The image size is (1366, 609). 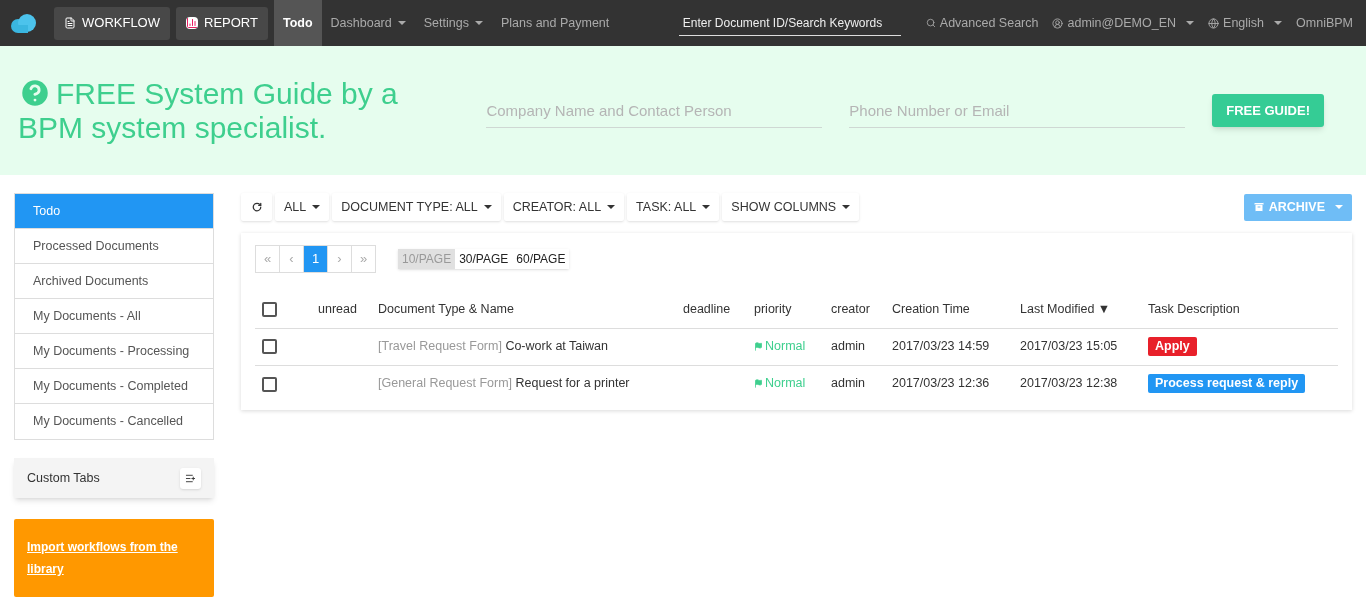 What do you see at coordinates (1172, 346) in the screenshot?
I see `task-badge: Apply` at bounding box center [1172, 346].